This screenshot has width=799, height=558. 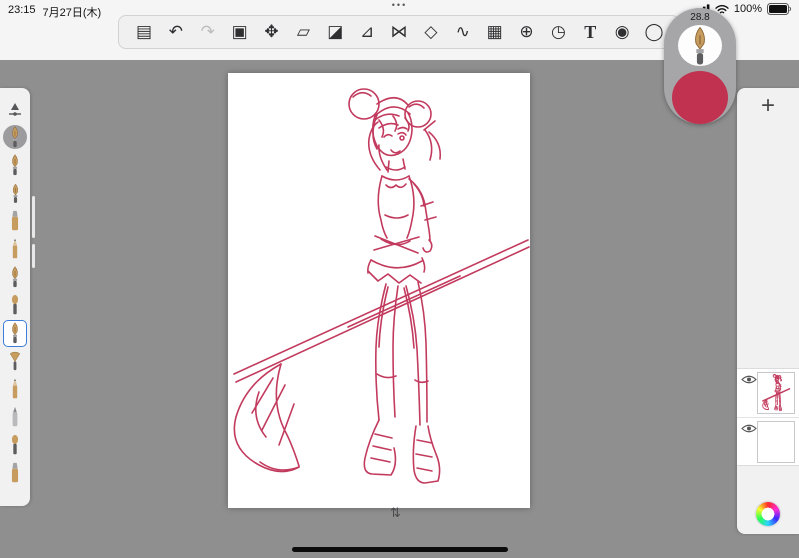 I want to click on brush-item-active-pen, so click(x=15, y=137).